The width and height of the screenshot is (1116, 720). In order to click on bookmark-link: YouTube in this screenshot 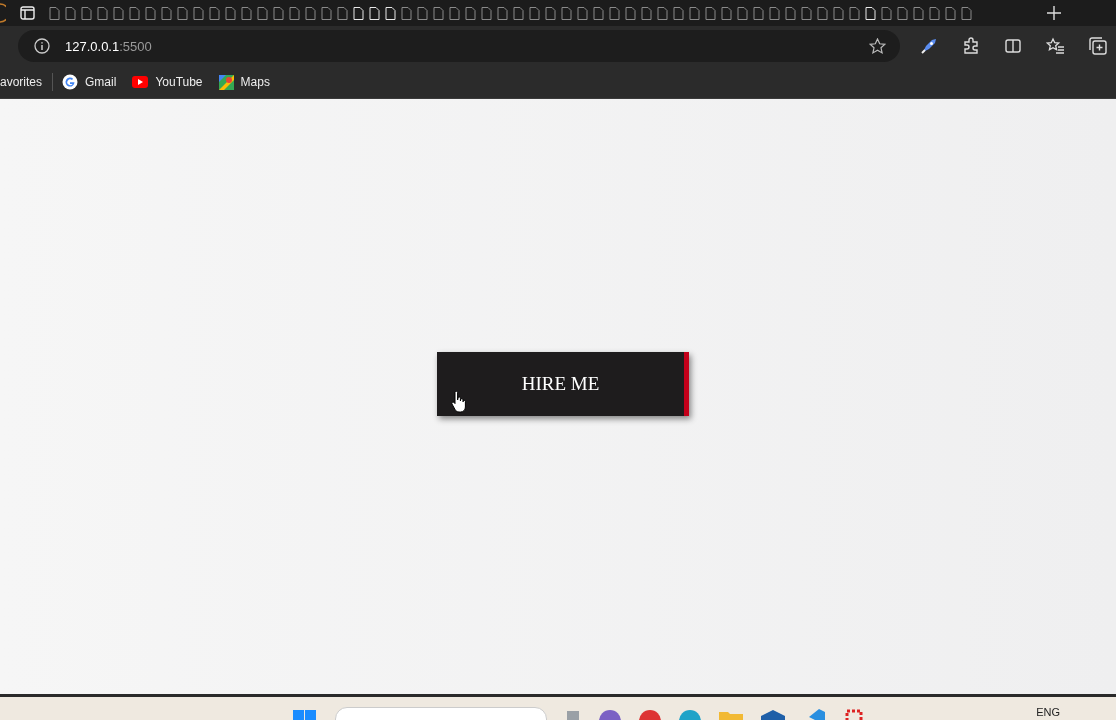, I will do `click(167, 82)`.